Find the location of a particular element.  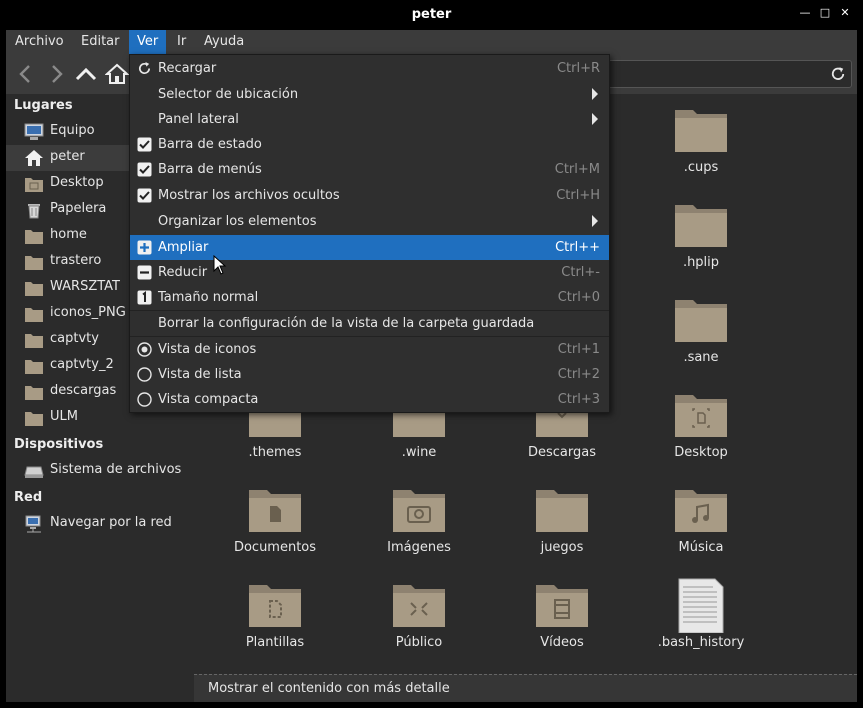

file-item: Público is located at coordinates (419, 622).